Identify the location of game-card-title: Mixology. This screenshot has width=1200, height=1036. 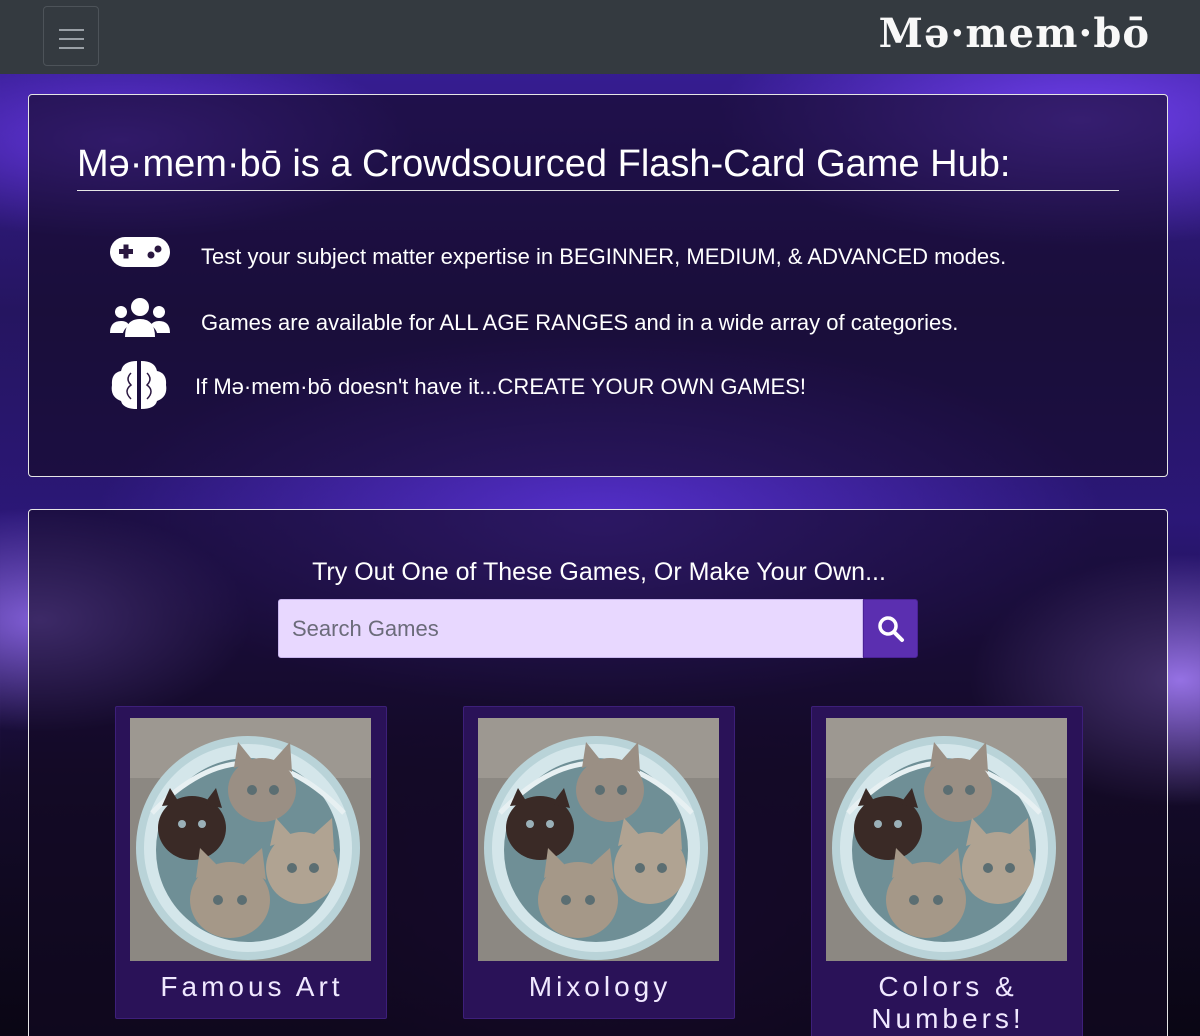
(600, 986).